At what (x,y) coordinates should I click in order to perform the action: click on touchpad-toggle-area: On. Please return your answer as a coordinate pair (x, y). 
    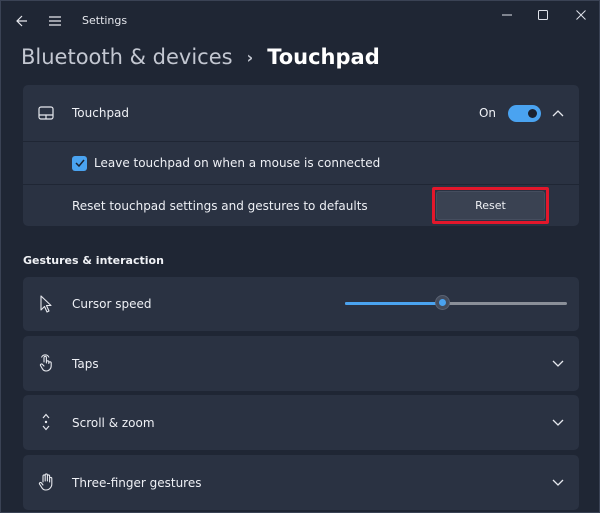
    Looking at the image, I should click on (521, 113).